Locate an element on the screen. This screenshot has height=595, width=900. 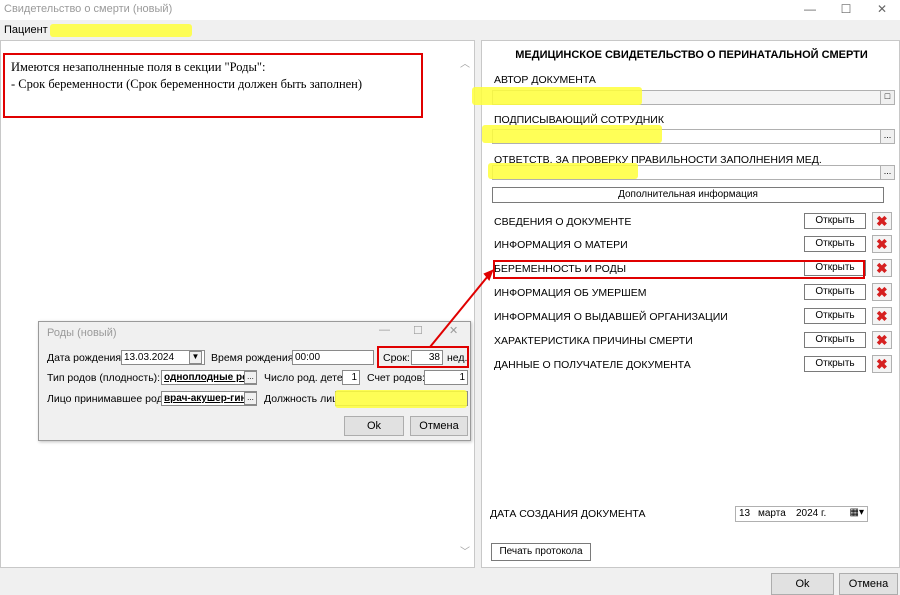
annotation-arrow is located at coordinates (461, 308).